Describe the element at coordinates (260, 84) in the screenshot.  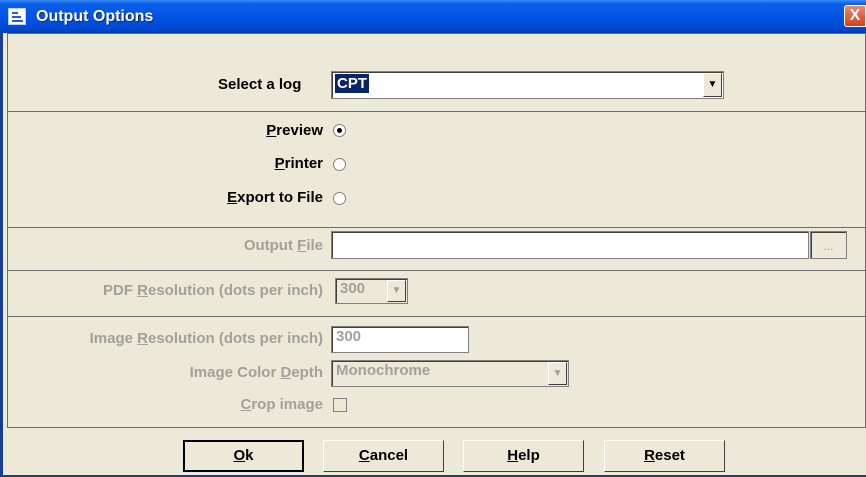
I see `select-log-label: Select a log` at that location.